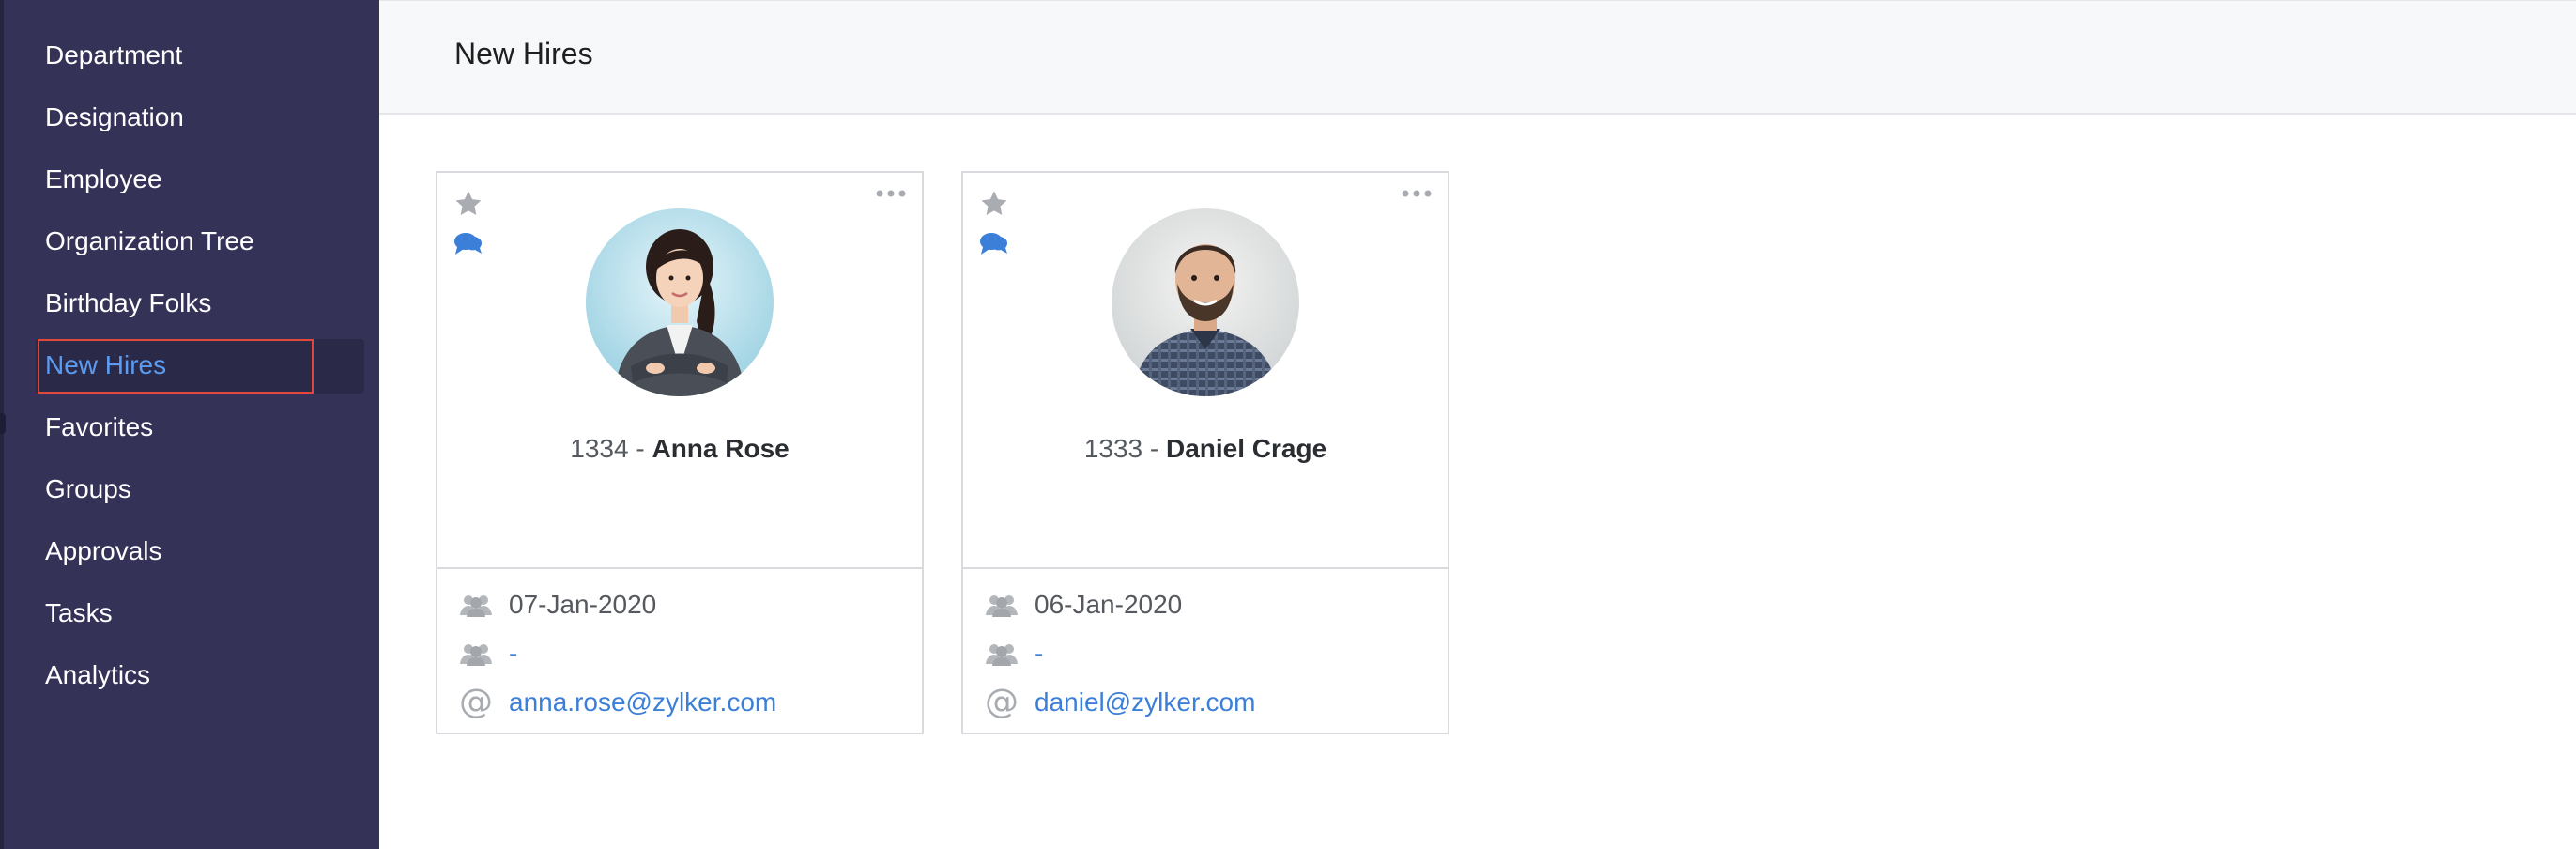 This screenshot has height=849, width=2576. I want to click on employee-id-name: 1334 - Anna Rose, so click(679, 449).